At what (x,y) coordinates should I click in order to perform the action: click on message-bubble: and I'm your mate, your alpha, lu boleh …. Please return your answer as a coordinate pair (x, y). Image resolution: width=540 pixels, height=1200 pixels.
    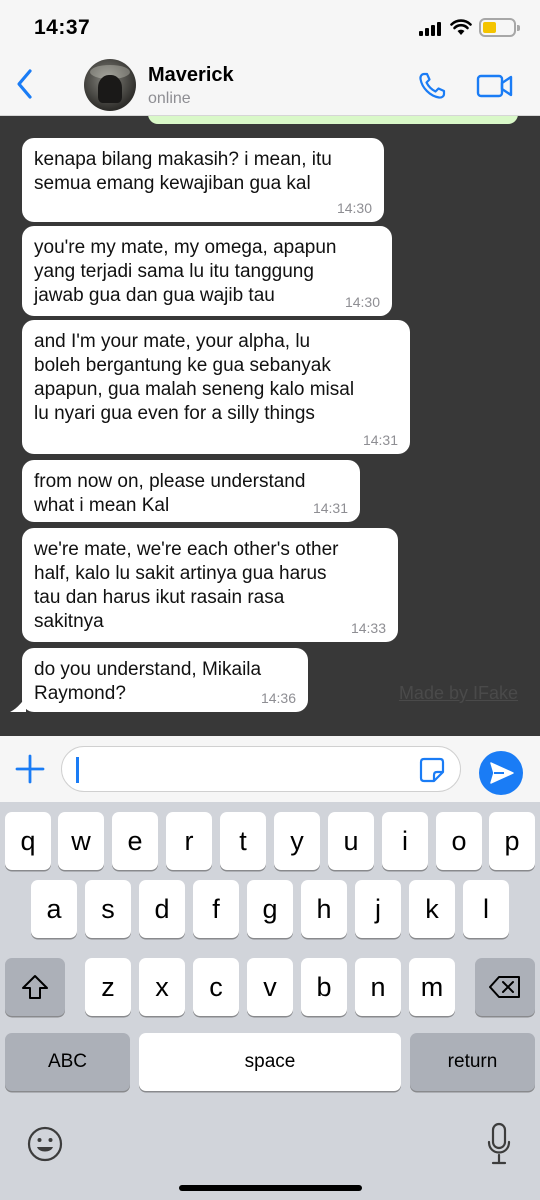
    Looking at the image, I should click on (216, 387).